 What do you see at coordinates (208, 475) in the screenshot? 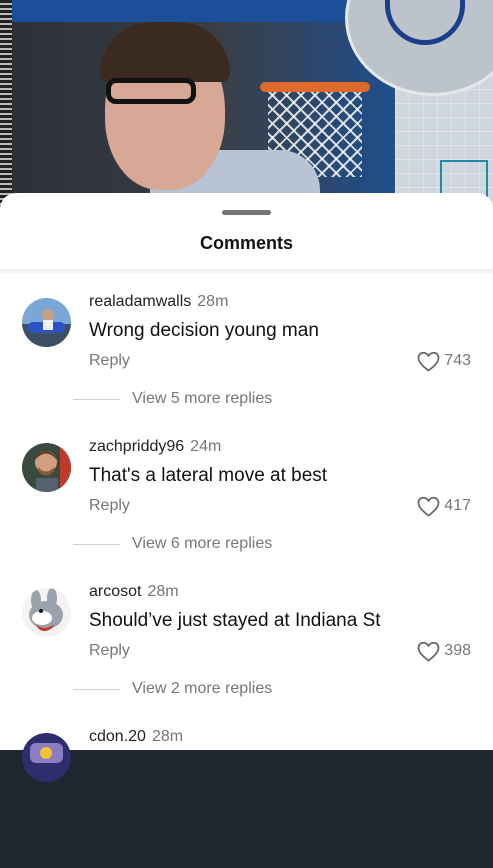
I see `comment-text: That's a lateral move at best` at bounding box center [208, 475].